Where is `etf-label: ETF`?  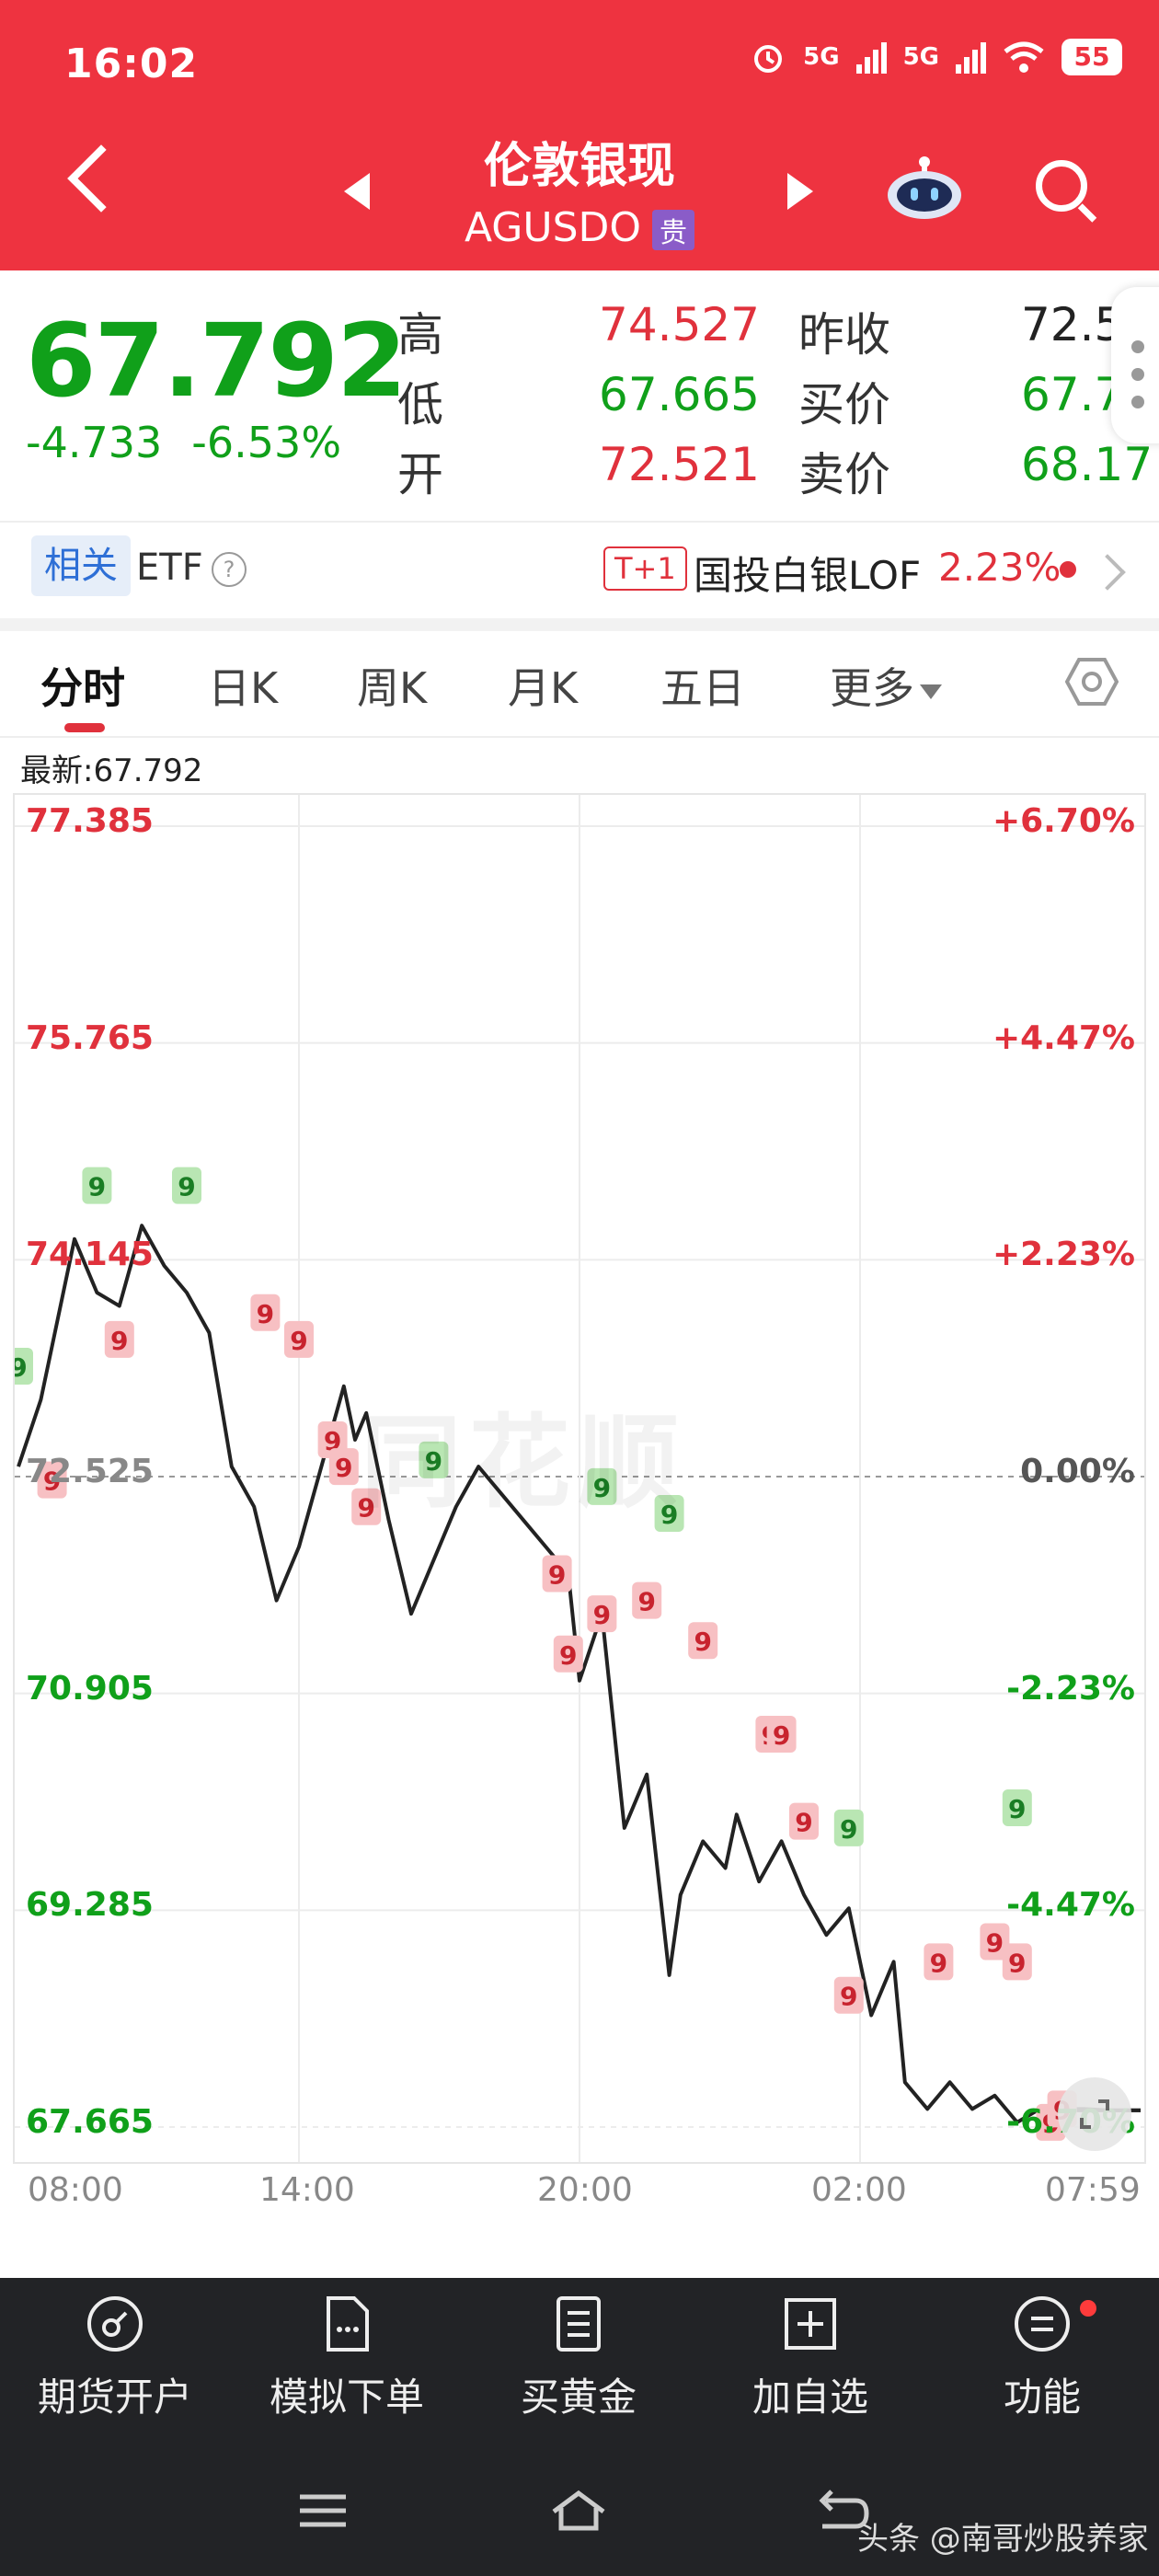
etf-label: ETF is located at coordinates (169, 567).